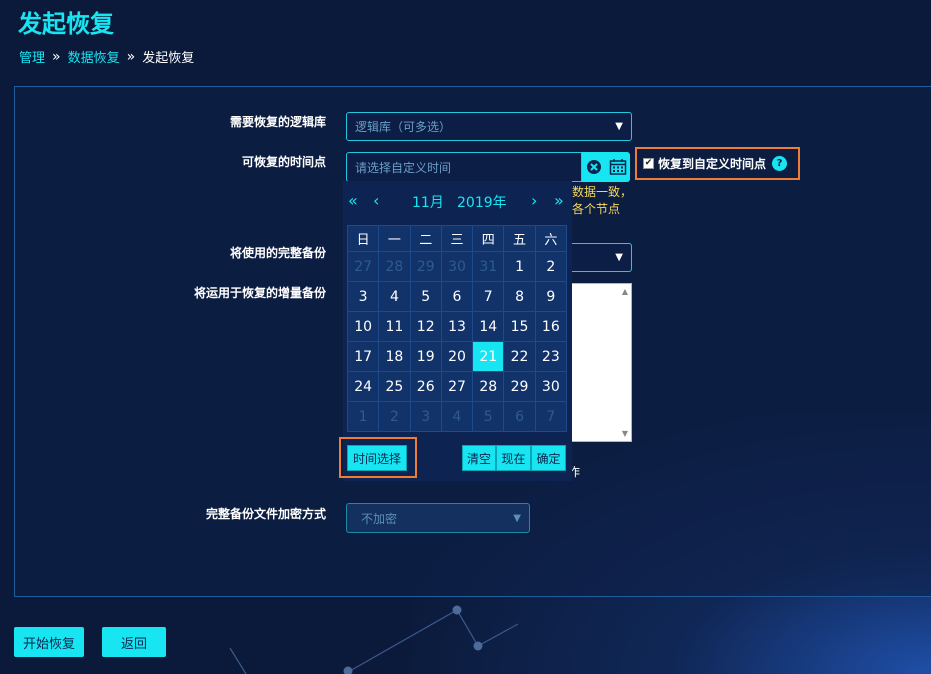 This screenshot has width=931, height=674. What do you see at coordinates (363, 356) in the screenshot?
I see `calendar-day: 17` at bounding box center [363, 356].